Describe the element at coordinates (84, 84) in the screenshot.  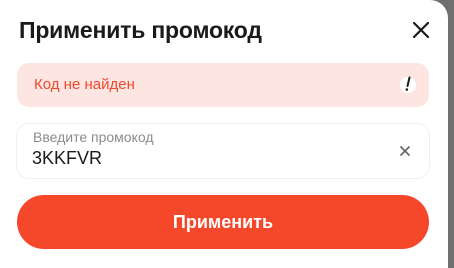
I see `error-message: Код не найден` at that location.